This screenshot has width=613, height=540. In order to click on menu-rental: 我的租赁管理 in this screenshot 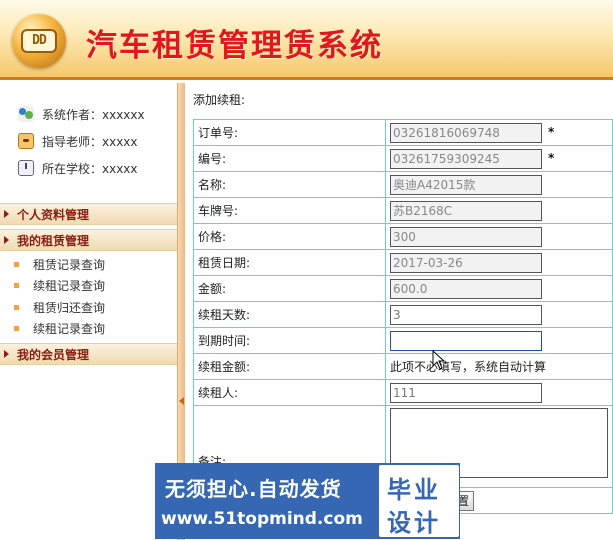, I will do `click(88, 240)`.